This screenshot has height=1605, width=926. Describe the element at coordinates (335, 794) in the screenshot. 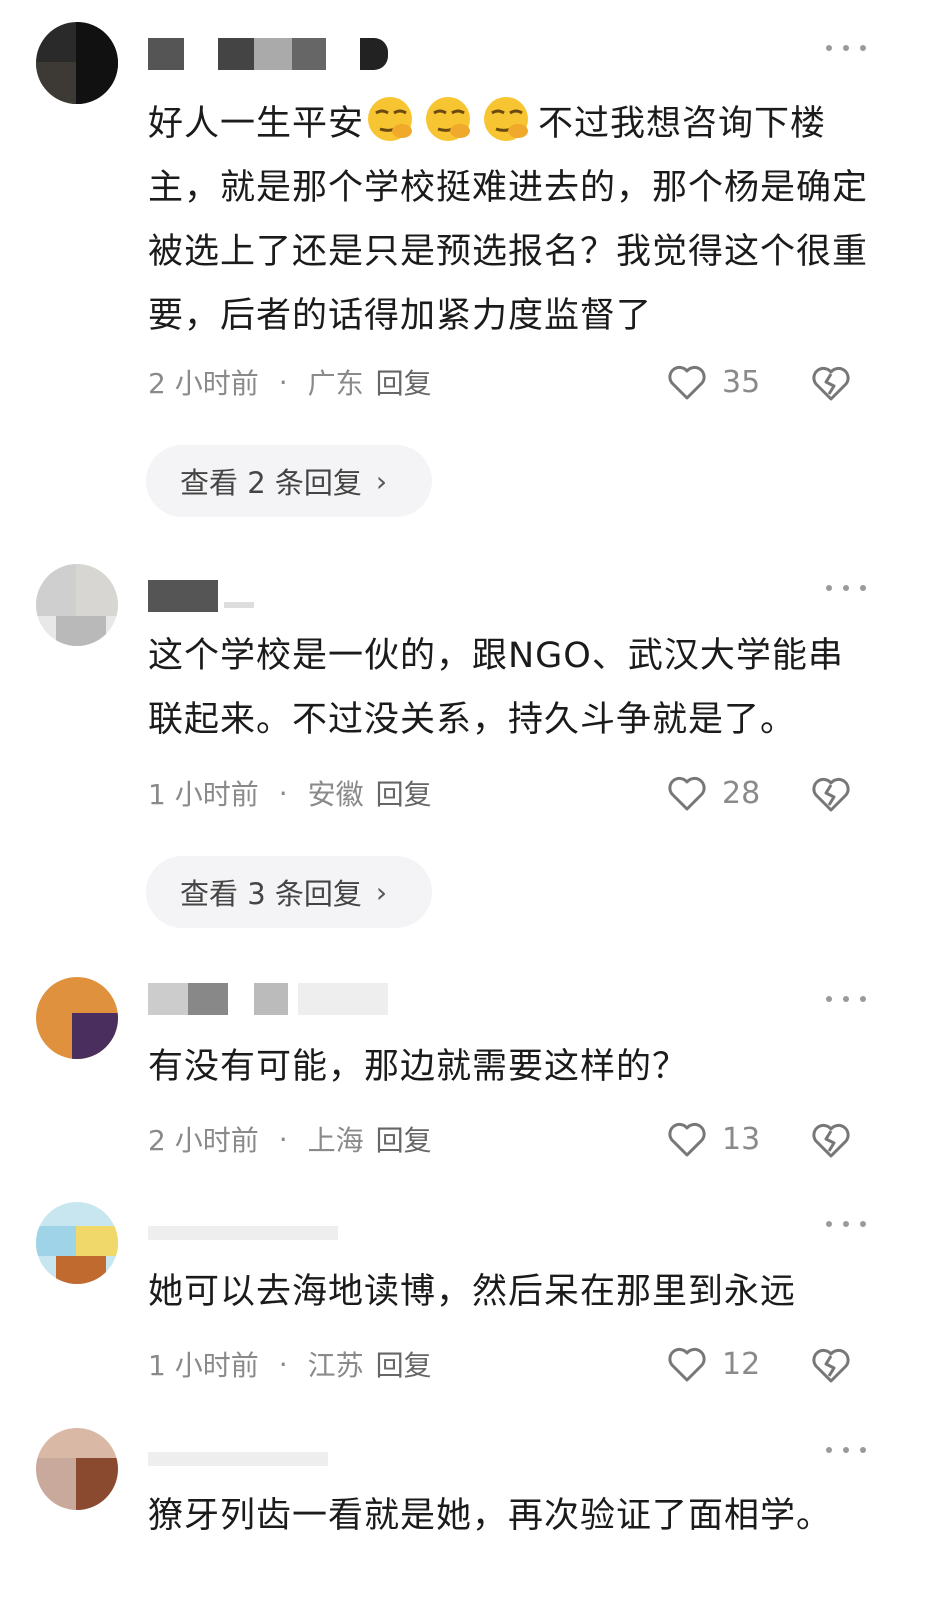

I see `comment-location: 安徽` at that location.